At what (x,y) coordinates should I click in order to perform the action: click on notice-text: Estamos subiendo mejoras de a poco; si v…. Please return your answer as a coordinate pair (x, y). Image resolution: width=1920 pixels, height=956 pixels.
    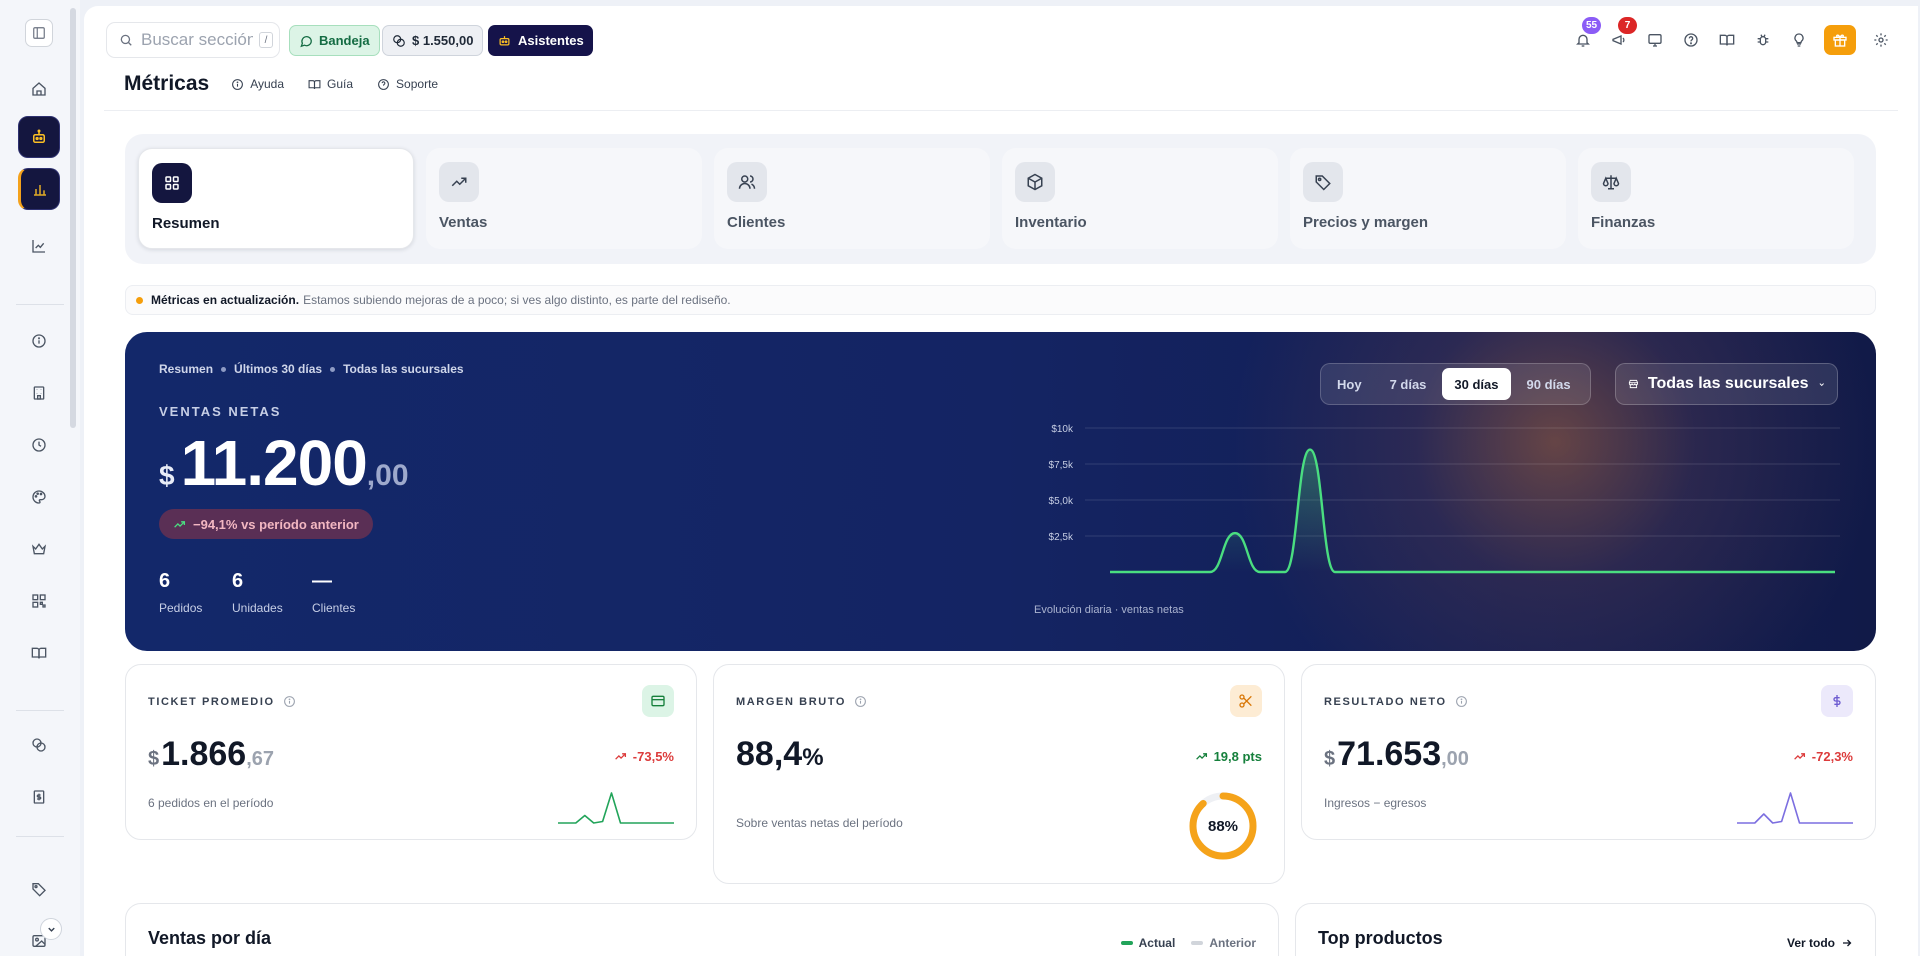
    Looking at the image, I should click on (517, 300).